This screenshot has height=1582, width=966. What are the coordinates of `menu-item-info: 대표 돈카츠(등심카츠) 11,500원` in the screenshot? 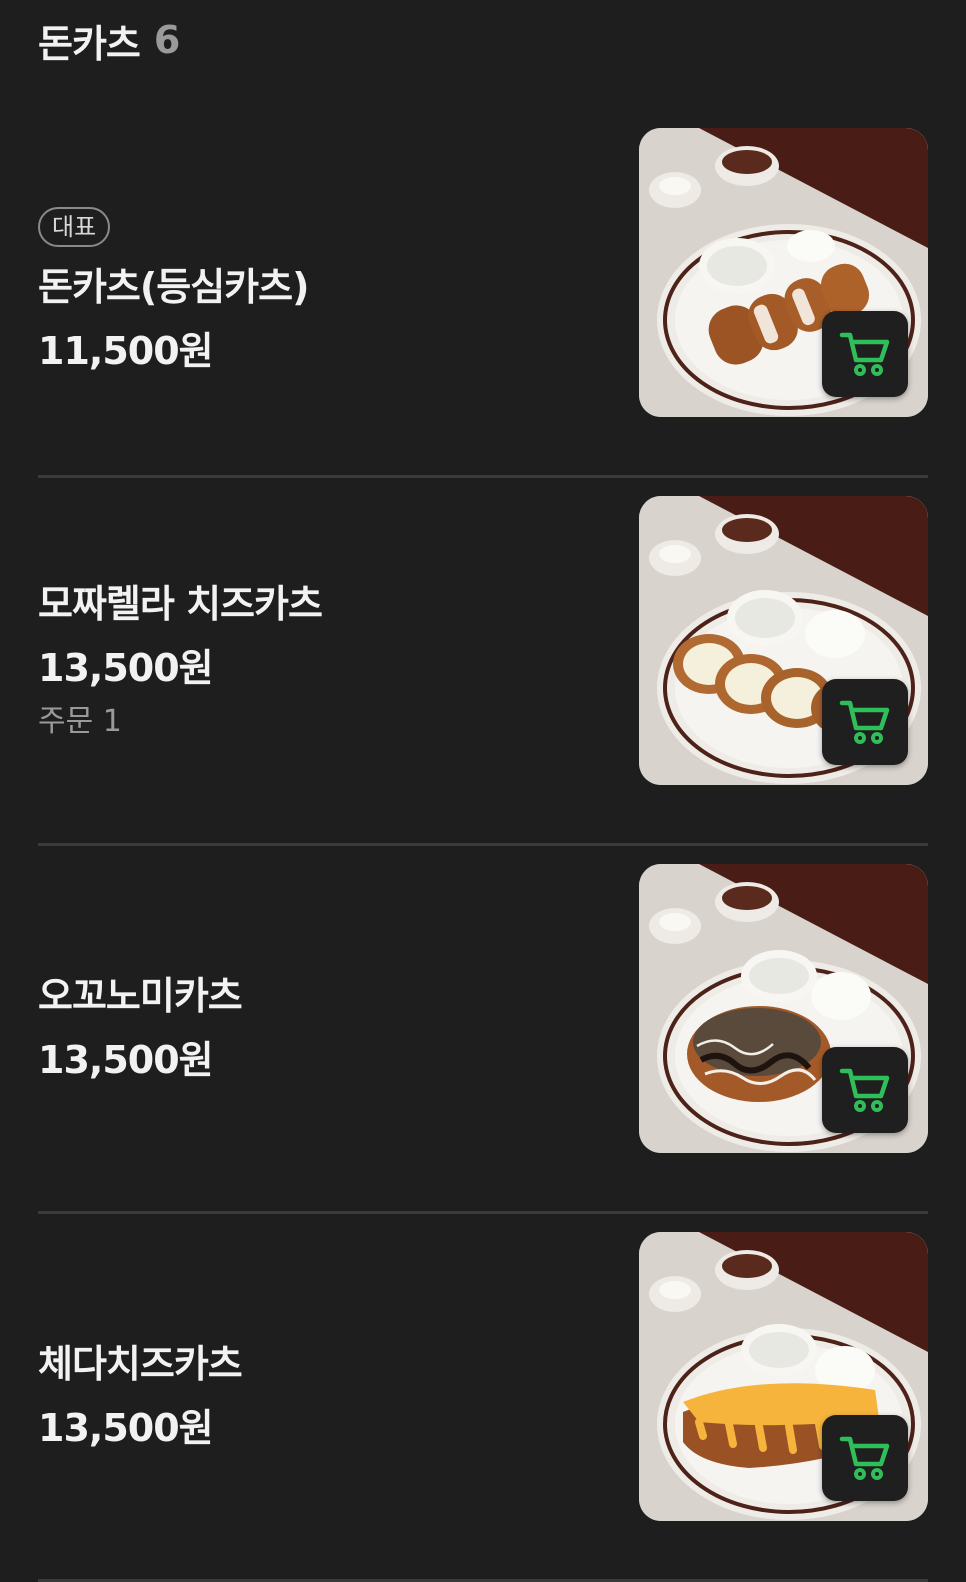 It's located at (328, 294).